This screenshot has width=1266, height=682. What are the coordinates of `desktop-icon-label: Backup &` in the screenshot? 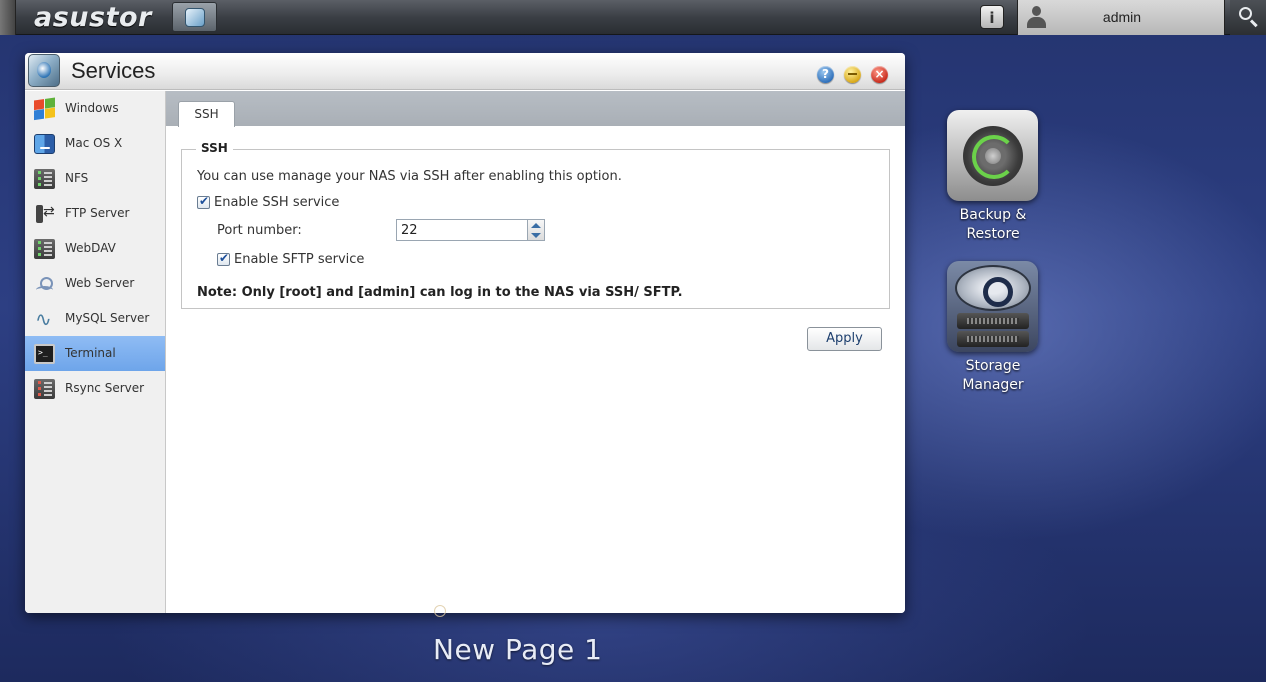 It's located at (993, 215).